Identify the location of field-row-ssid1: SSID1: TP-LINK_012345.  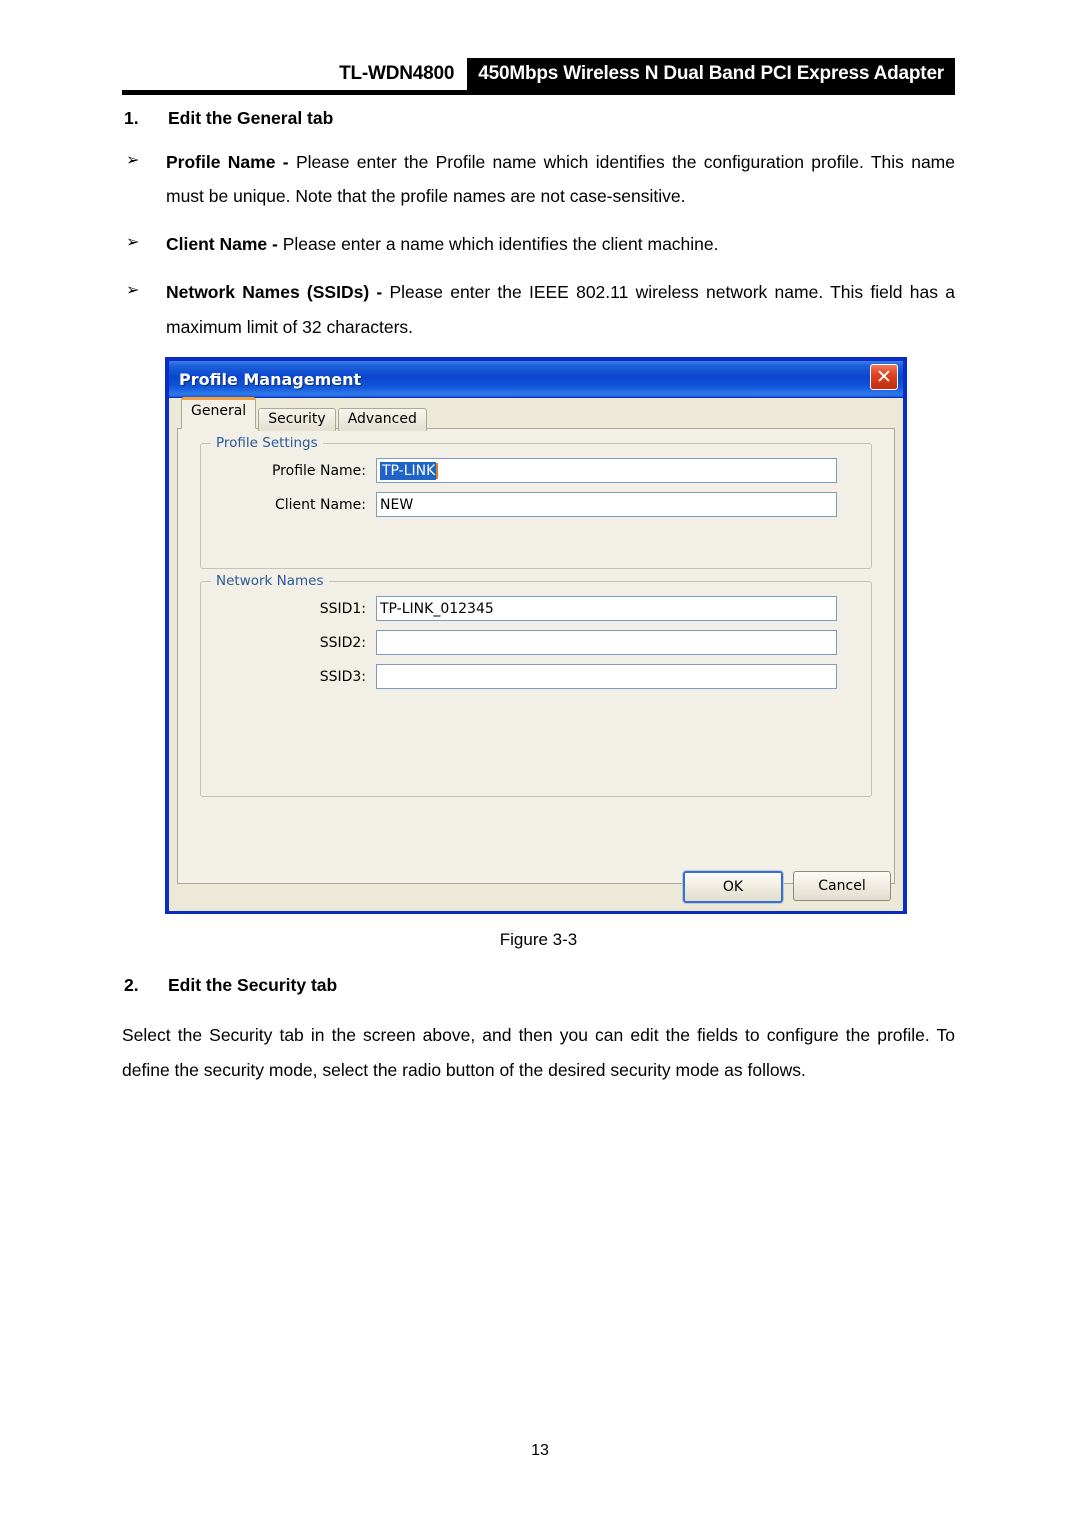
(536, 608).